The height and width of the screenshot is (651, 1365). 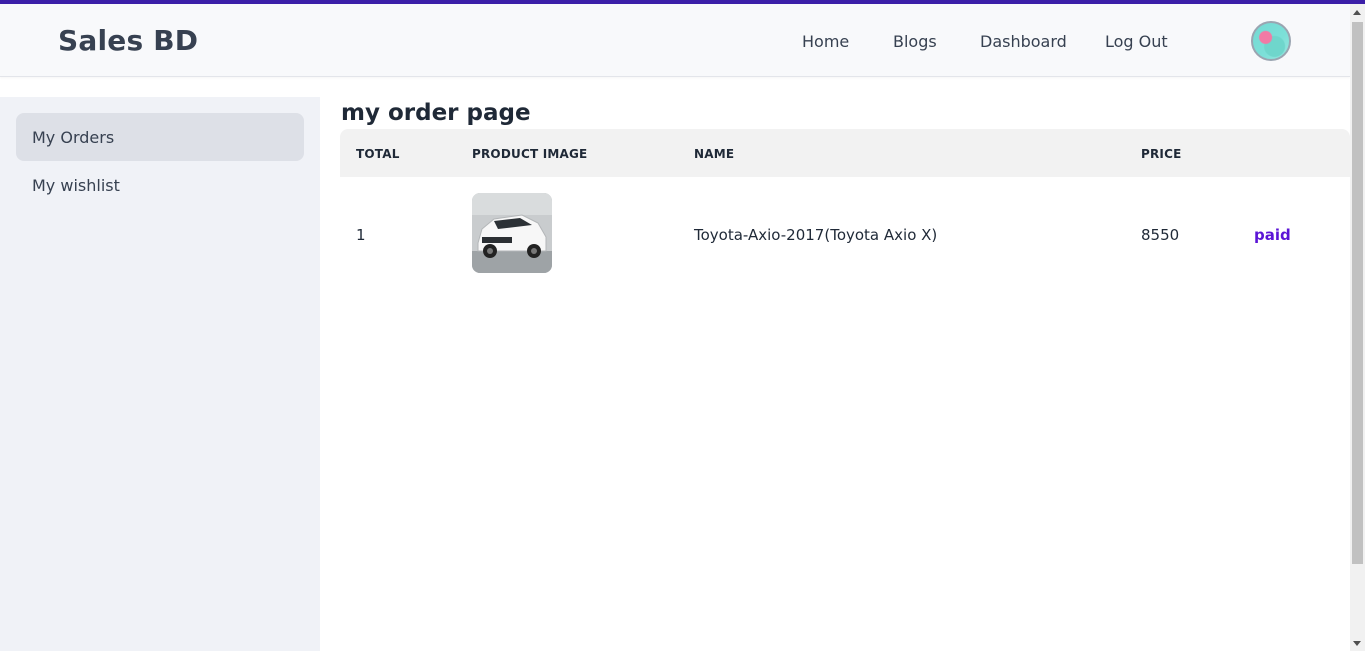 What do you see at coordinates (361, 235) in the screenshot?
I see `cell-total: 1` at bounding box center [361, 235].